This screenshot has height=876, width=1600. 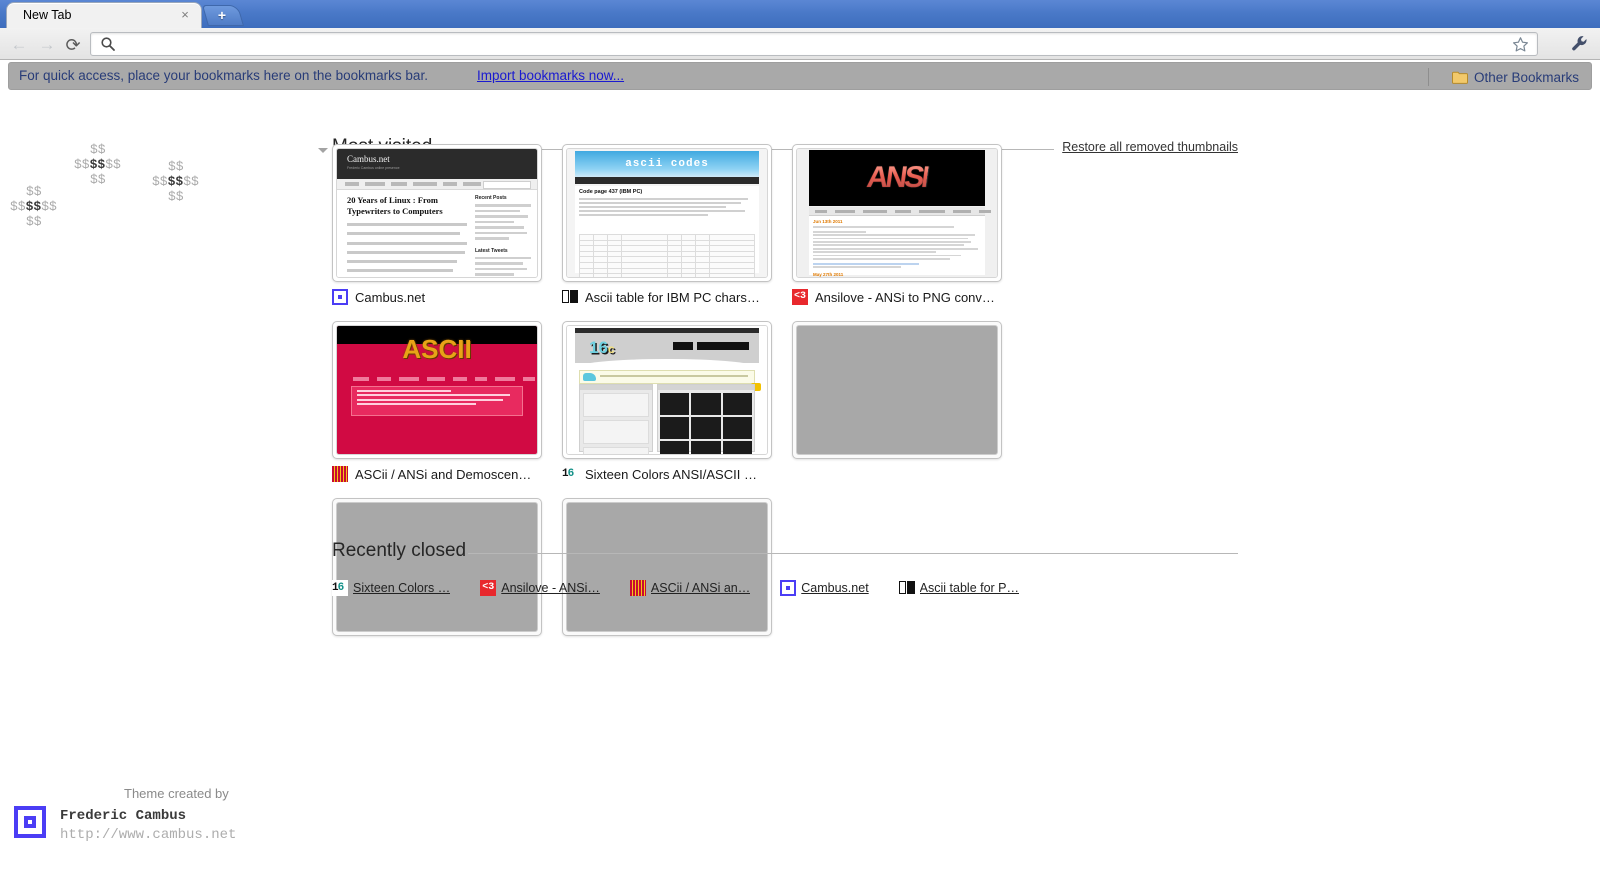 What do you see at coordinates (97, 164) in the screenshot?
I see `sparkle-cluster-2: $$ $$$$$$ $$` at bounding box center [97, 164].